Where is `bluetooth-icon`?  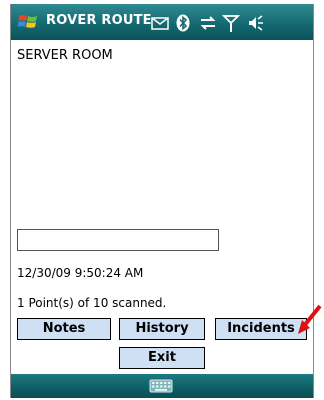 bluetooth-icon is located at coordinates (183, 23).